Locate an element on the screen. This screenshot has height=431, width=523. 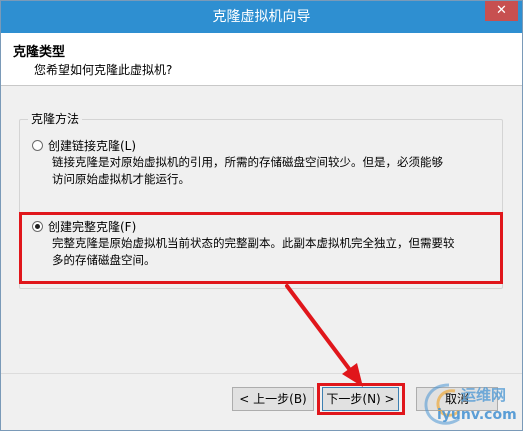
window-title: 克隆虚拟机向导 is located at coordinates (261, 17).